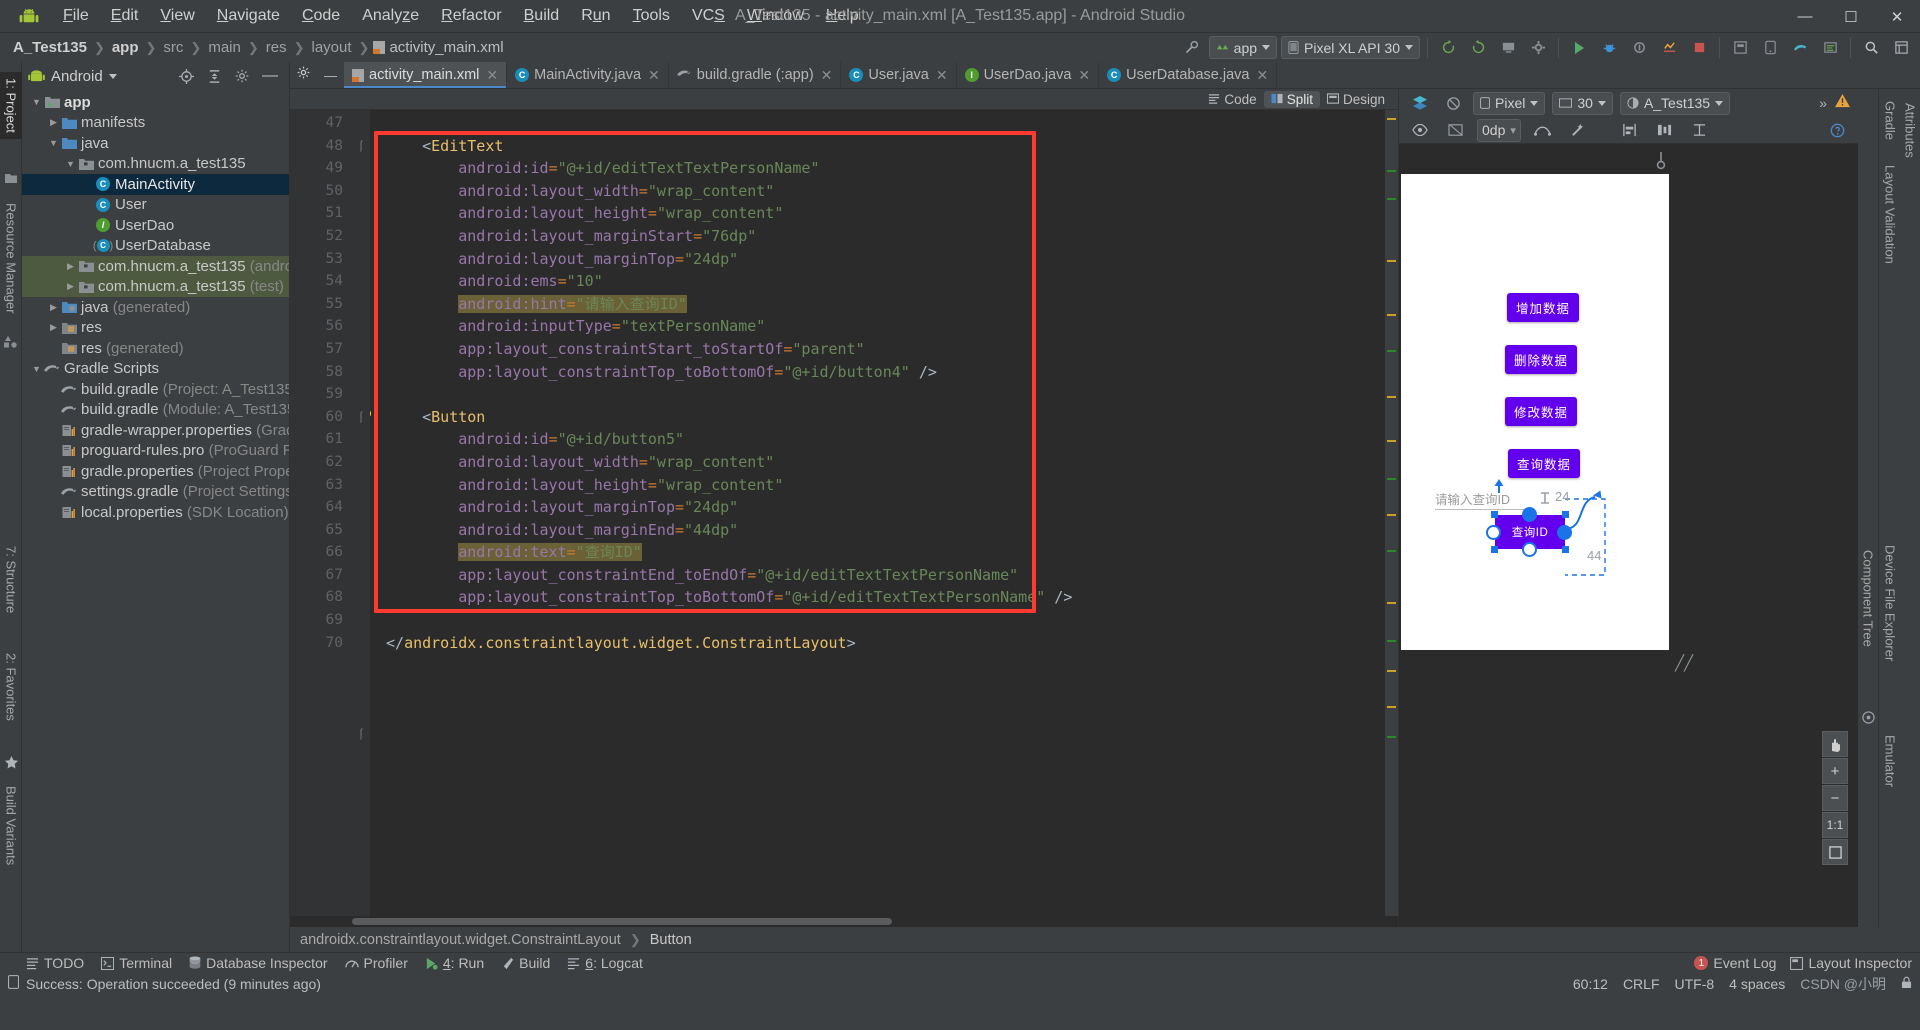 This screenshot has width=1920, height=1030. Describe the element at coordinates (1356, 99) in the screenshot. I see `view-mode-design: Design` at that location.